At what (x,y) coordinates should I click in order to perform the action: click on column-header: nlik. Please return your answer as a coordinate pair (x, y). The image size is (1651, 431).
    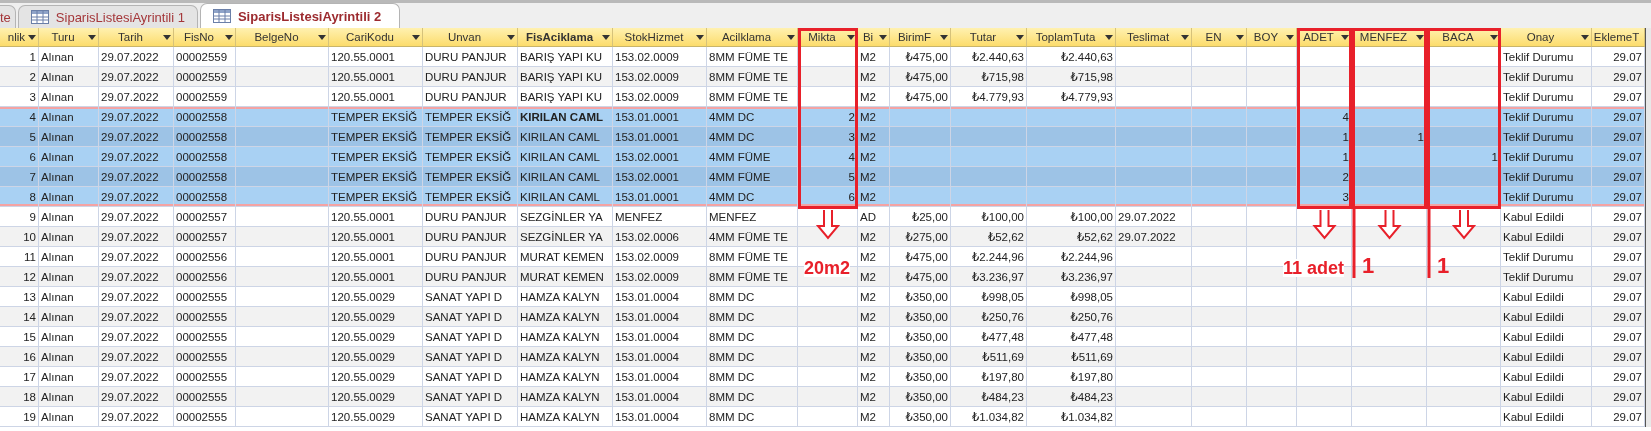
    Looking at the image, I should click on (19, 37).